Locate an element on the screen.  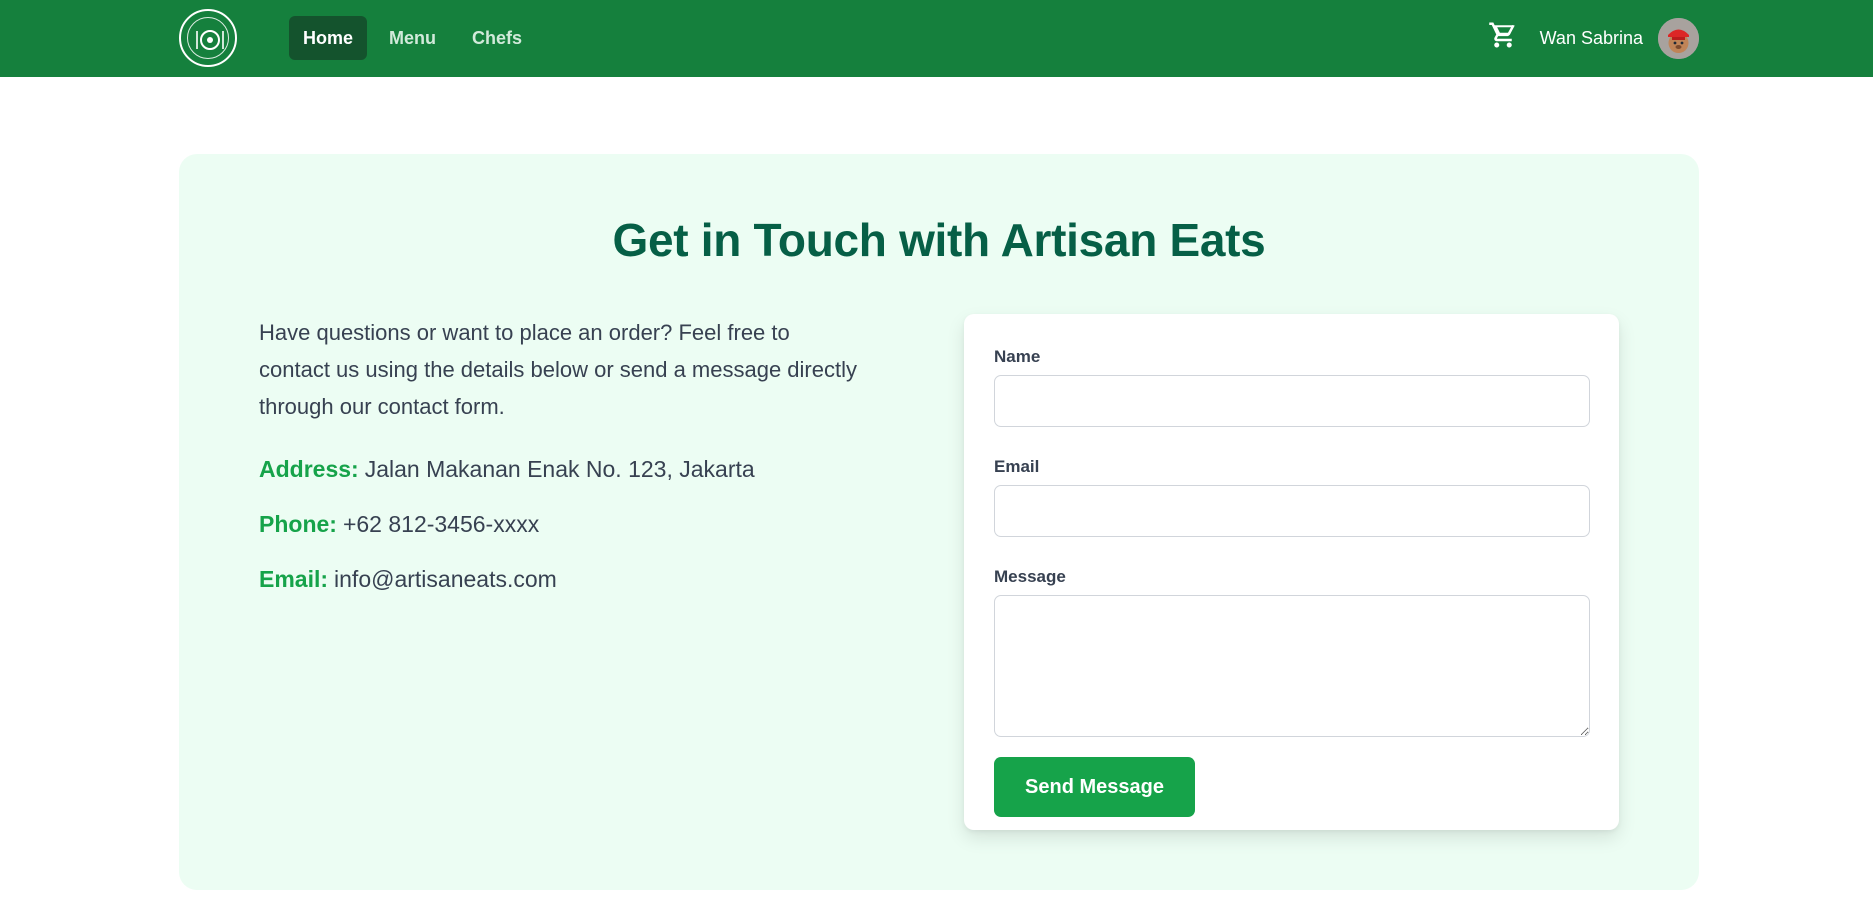
nav-links: Home Menu Chefs is located at coordinates (412, 38).